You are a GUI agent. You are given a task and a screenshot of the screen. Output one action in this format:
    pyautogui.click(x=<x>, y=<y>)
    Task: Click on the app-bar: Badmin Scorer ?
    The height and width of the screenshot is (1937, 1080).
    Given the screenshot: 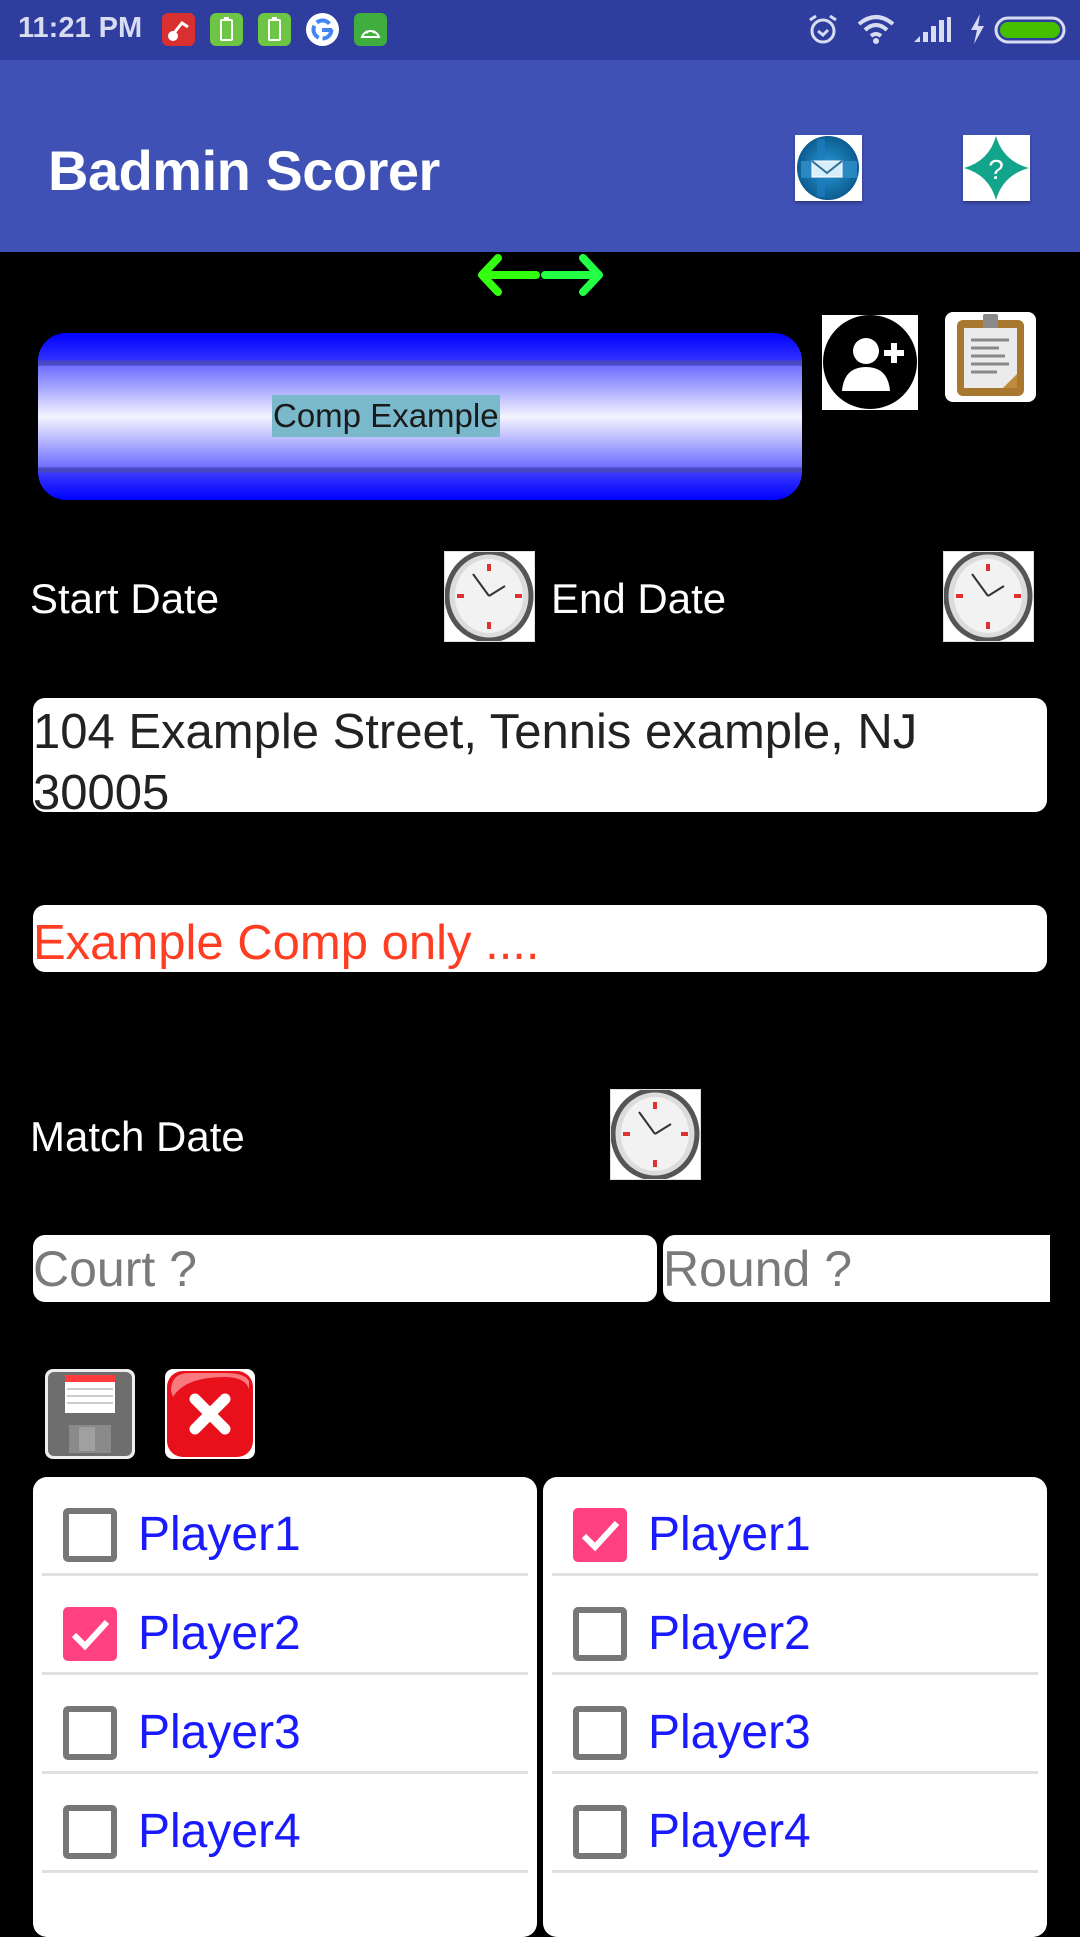 What is the action you would take?
    pyautogui.click(x=540, y=156)
    